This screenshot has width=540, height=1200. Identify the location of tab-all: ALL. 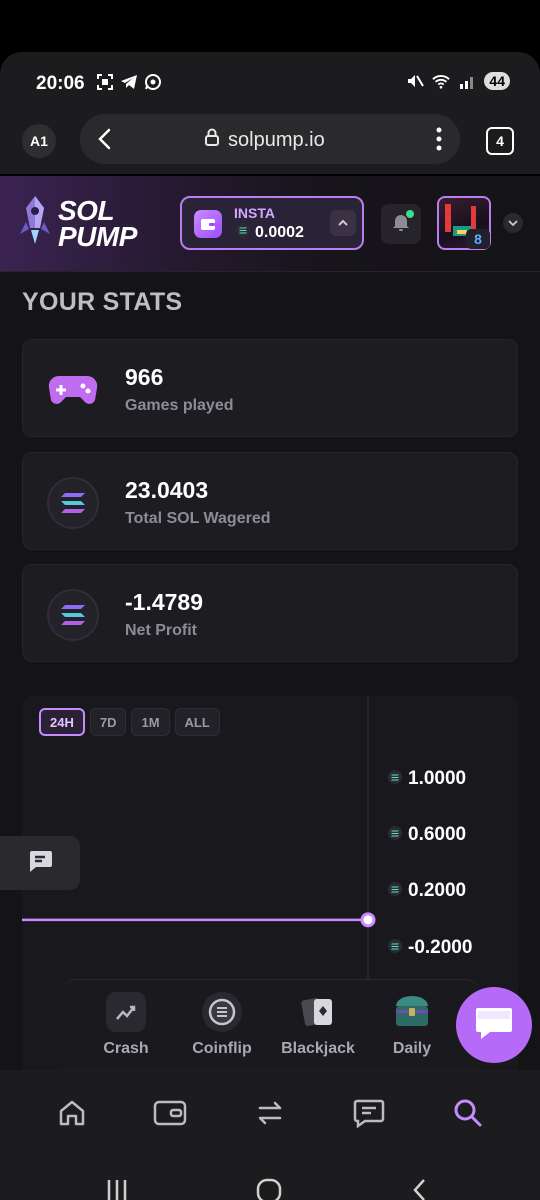
(197, 722).